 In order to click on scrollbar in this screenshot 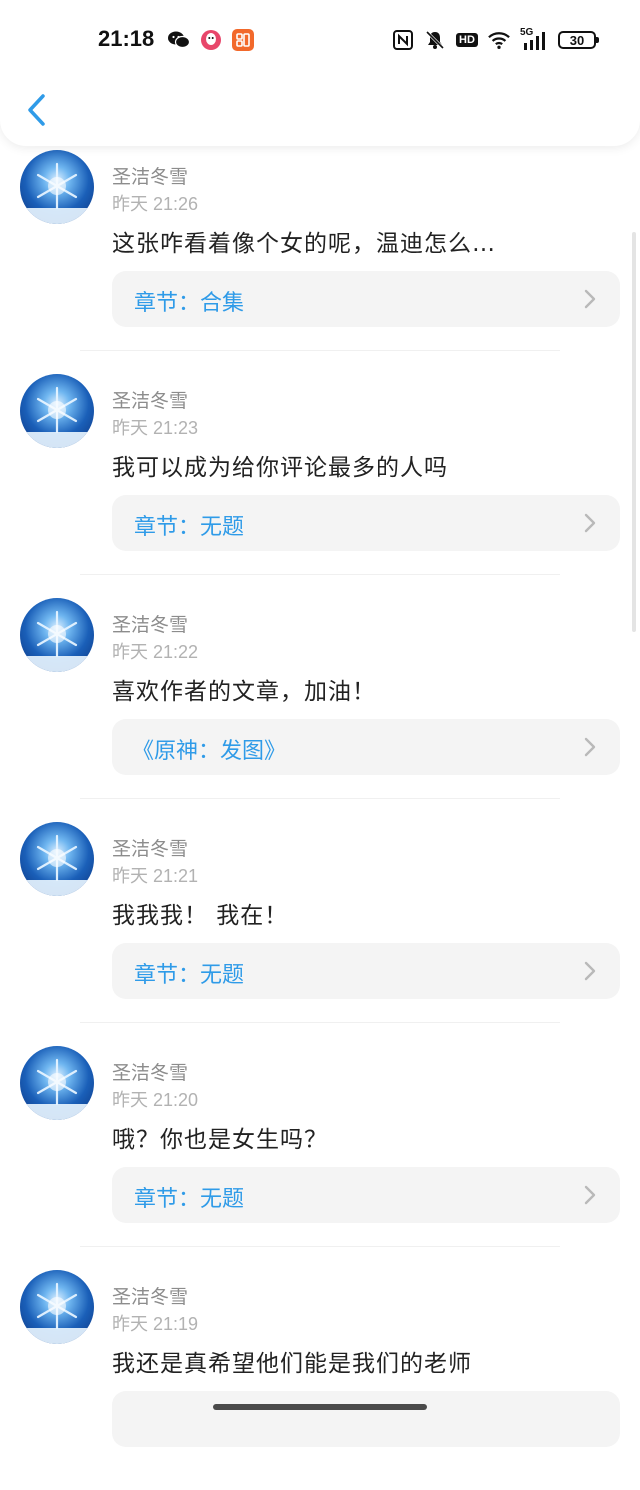, I will do `click(634, 432)`.